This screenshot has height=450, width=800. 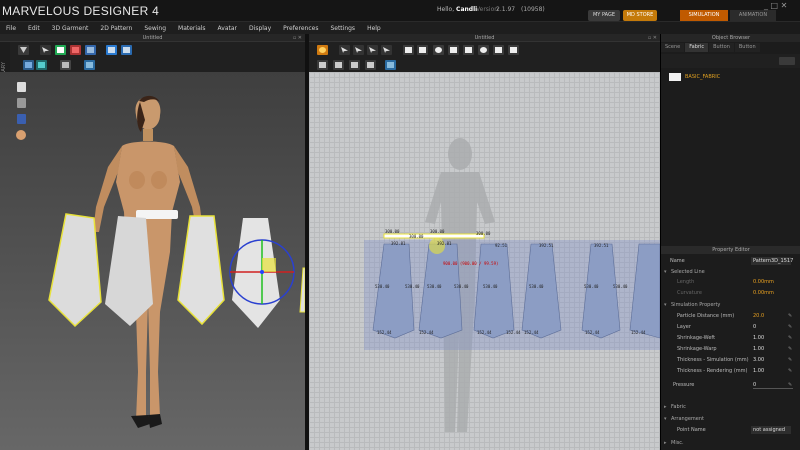 I want to click on internal-polygon-tool-icon, so click(x=453, y=50).